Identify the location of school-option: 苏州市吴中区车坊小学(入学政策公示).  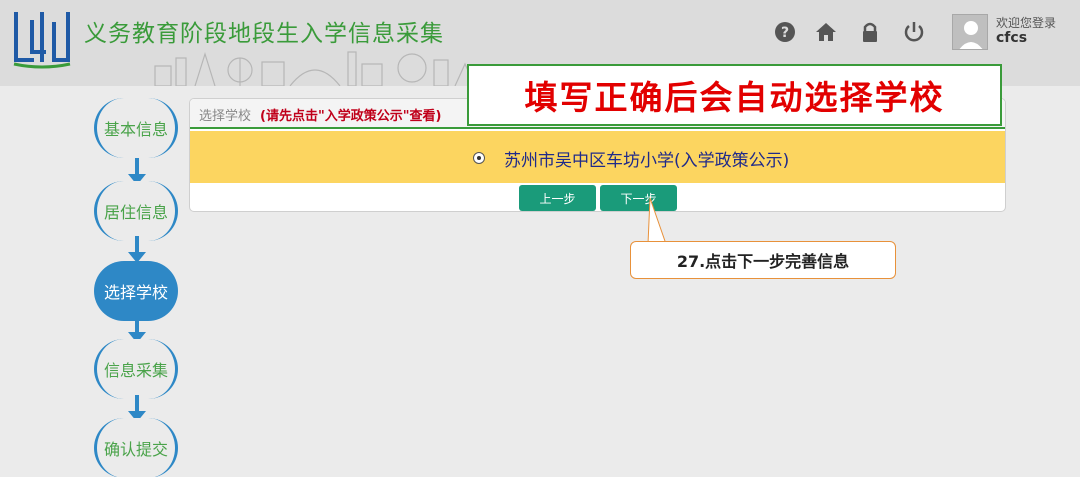
(646, 158).